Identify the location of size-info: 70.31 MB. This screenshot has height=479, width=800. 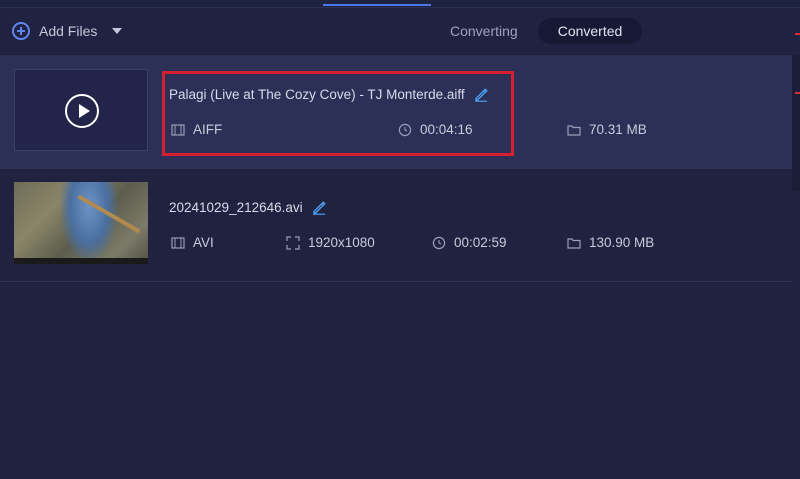
(607, 129).